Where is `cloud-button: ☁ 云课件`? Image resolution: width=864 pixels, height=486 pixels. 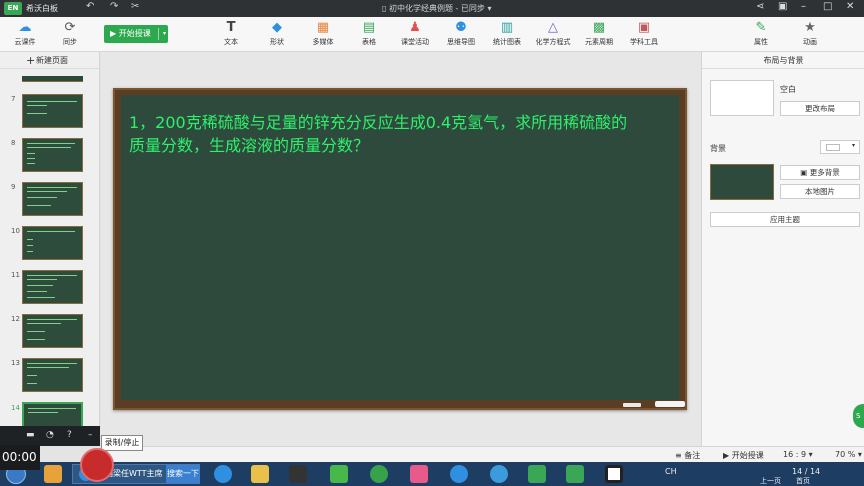
cloud-button: ☁ 云课件 is located at coordinates (25, 33).